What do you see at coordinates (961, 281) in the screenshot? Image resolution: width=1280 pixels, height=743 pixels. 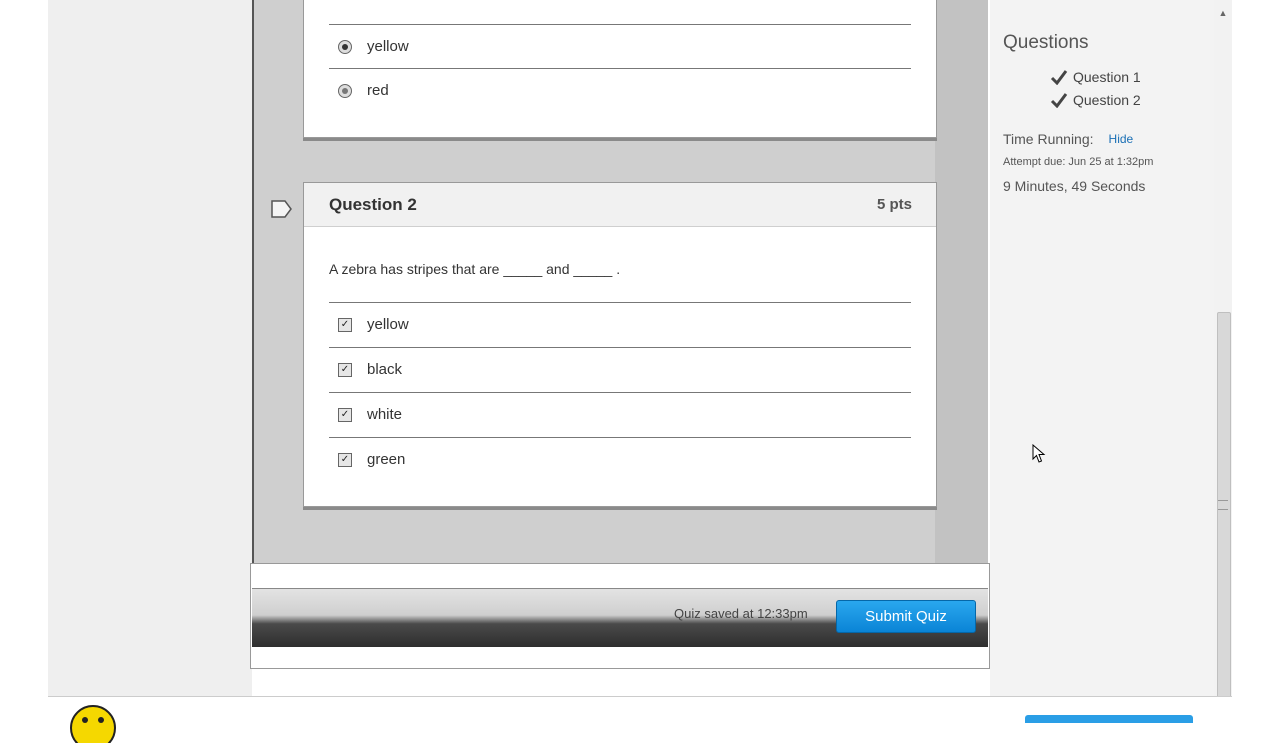 I see `quiz-content-shade` at bounding box center [961, 281].